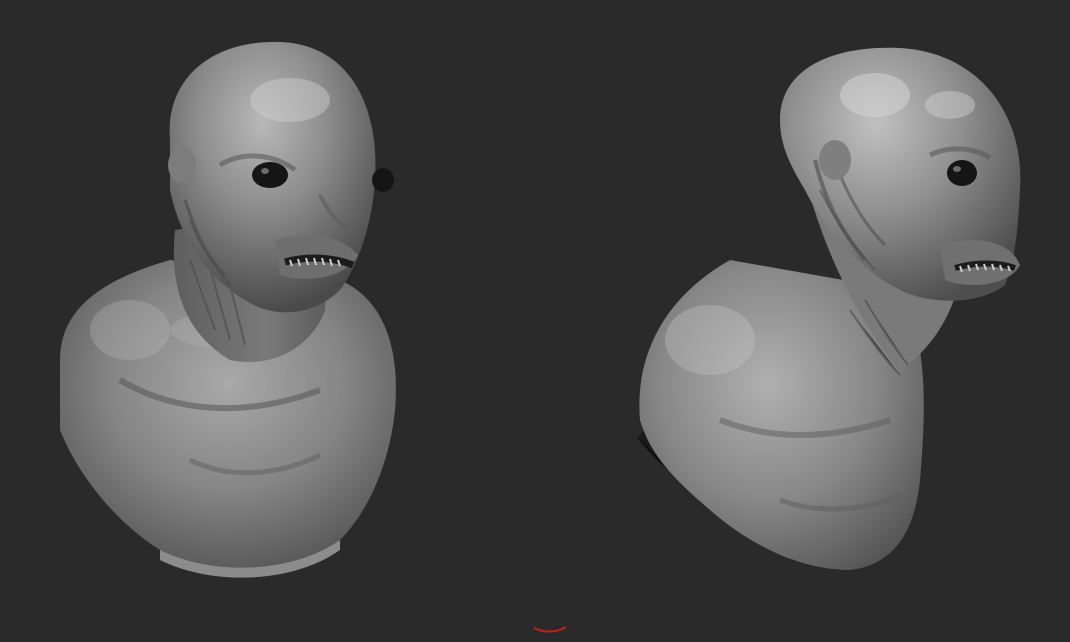 Image resolution: width=1070 pixels, height=642 pixels. What do you see at coordinates (270, 175) in the screenshot?
I see `eye-left` at bounding box center [270, 175].